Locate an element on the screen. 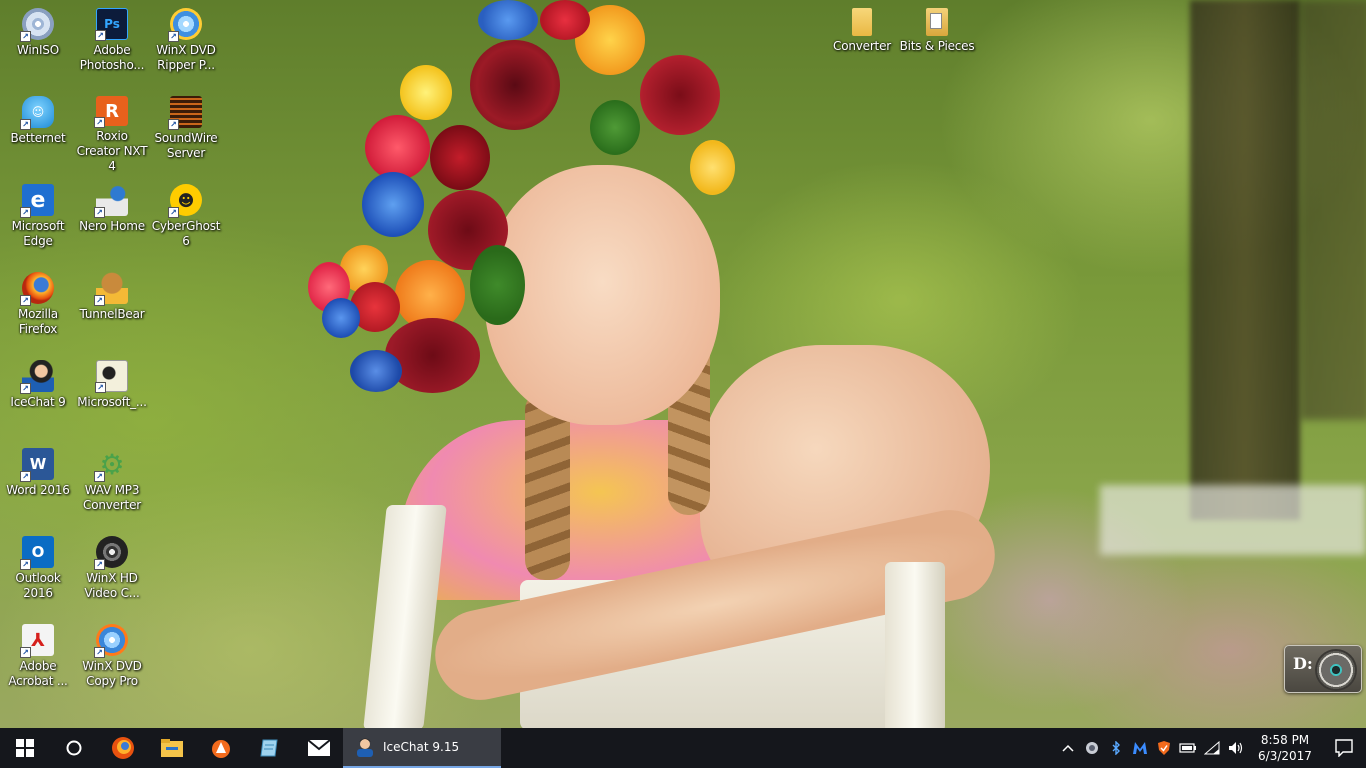 The width and height of the screenshot is (1366, 768). volume-icon is located at coordinates (1236, 748).